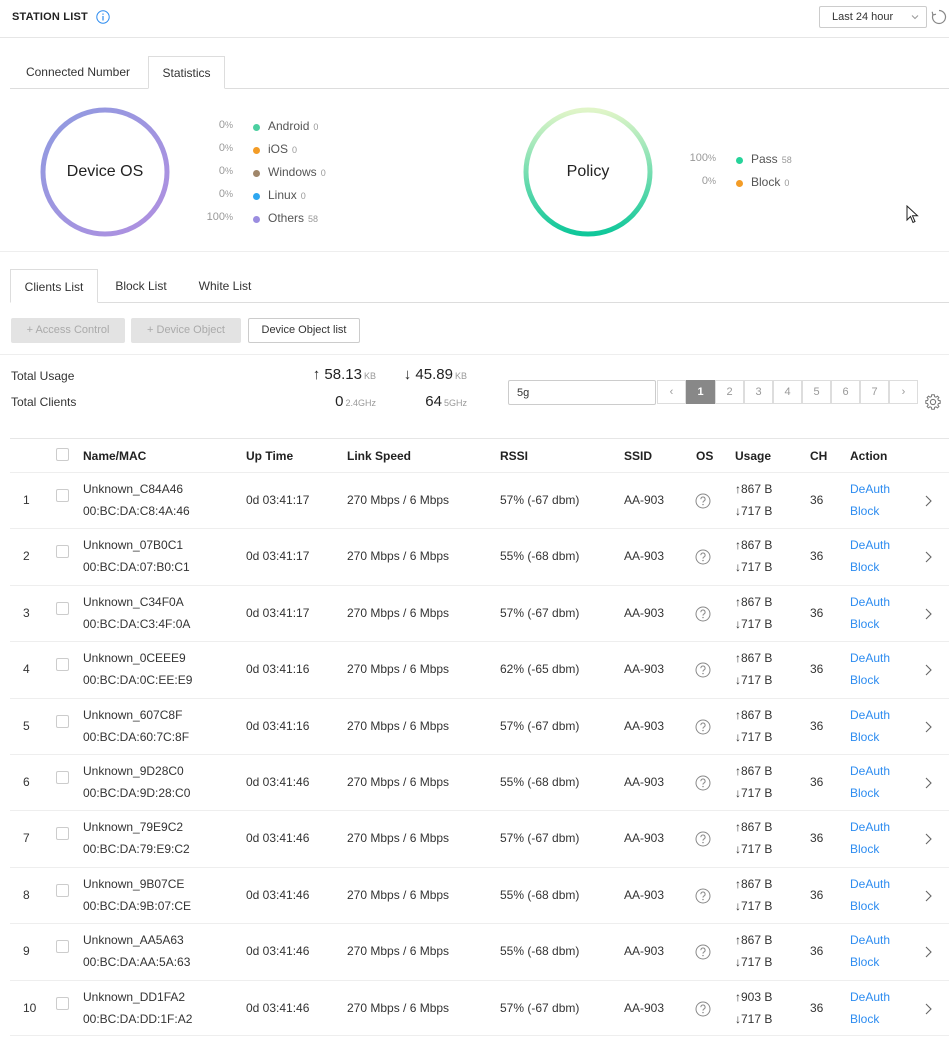  What do you see at coordinates (787, 392) in the screenshot?
I see `pagination-page-button: 4` at bounding box center [787, 392].